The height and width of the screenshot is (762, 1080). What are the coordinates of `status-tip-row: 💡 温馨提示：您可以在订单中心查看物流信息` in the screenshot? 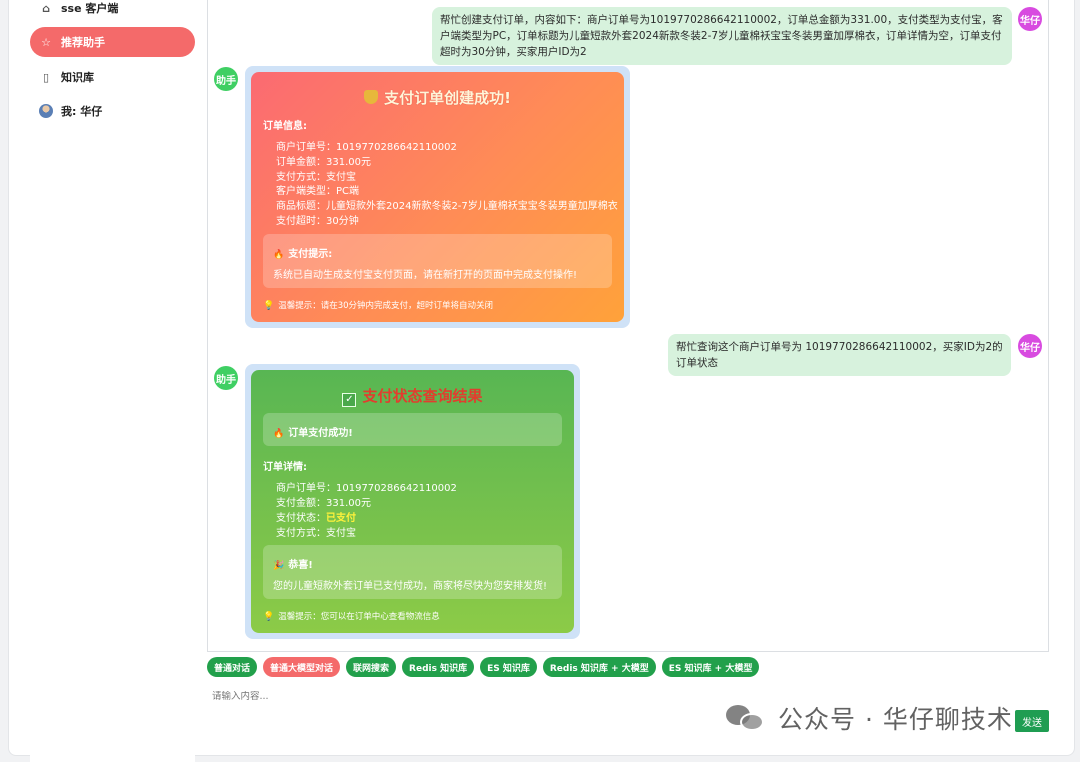 It's located at (351, 616).